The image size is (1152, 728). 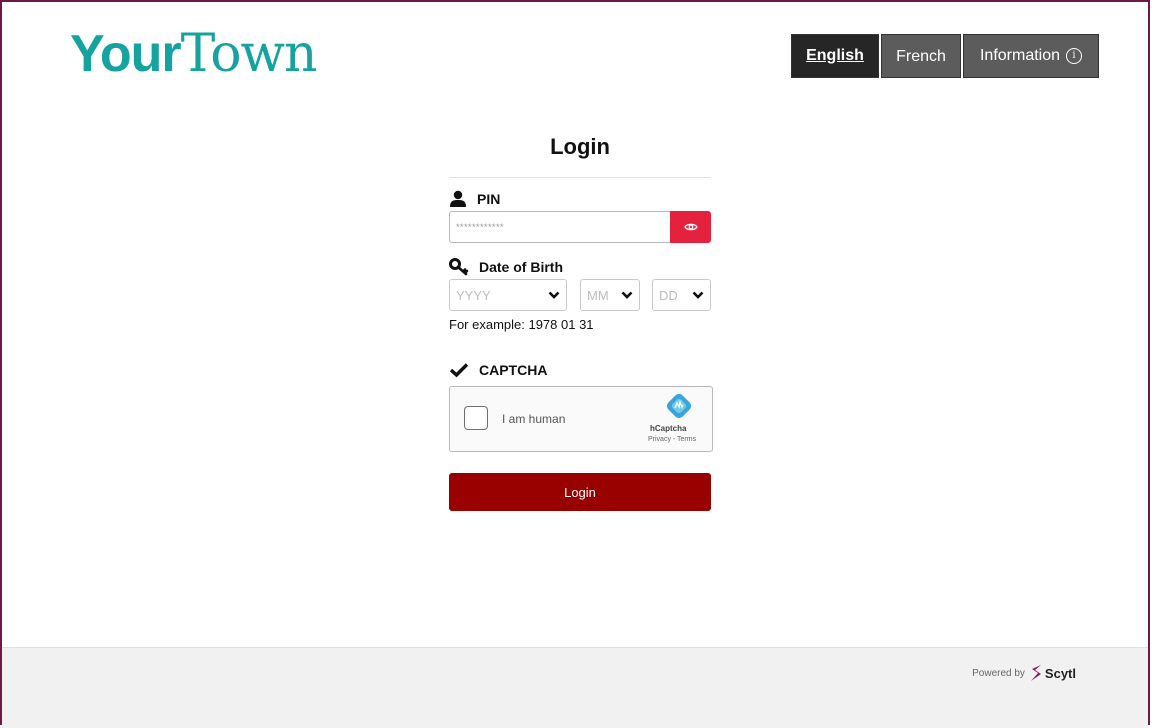 I want to click on show-pin-button, so click(x=690, y=227).